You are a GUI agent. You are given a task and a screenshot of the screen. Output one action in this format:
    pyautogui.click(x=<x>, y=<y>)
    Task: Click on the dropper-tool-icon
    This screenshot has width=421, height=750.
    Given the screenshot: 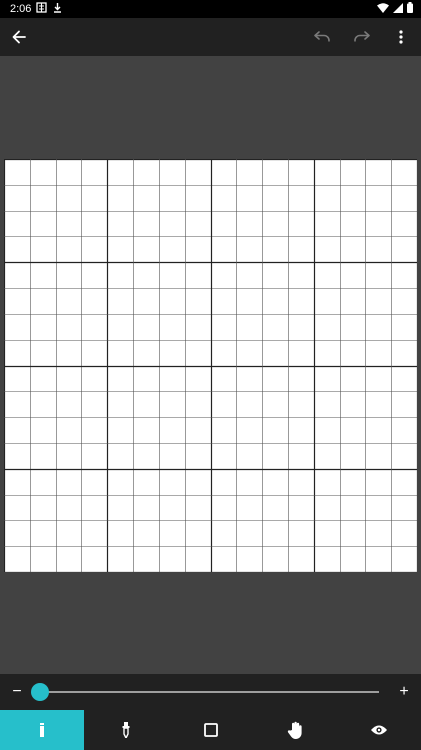 What is the action you would take?
    pyautogui.click(x=126, y=730)
    